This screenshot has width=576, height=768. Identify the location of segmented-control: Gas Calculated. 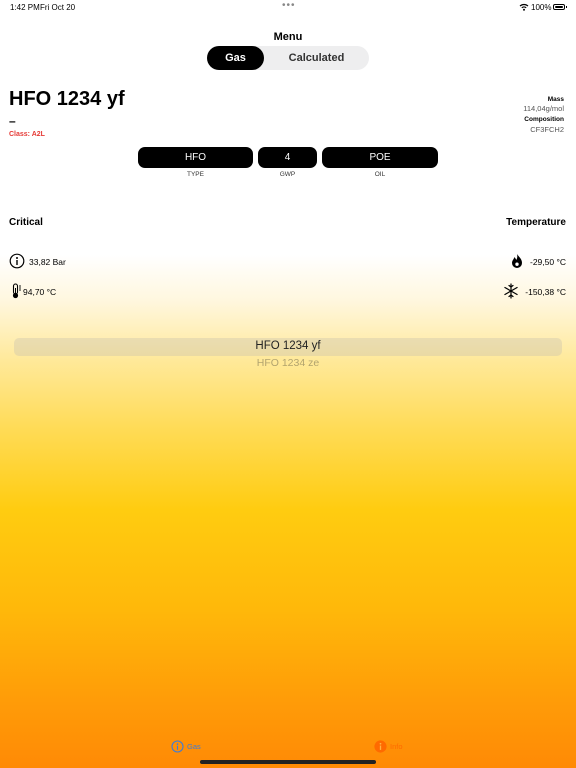
(288, 58).